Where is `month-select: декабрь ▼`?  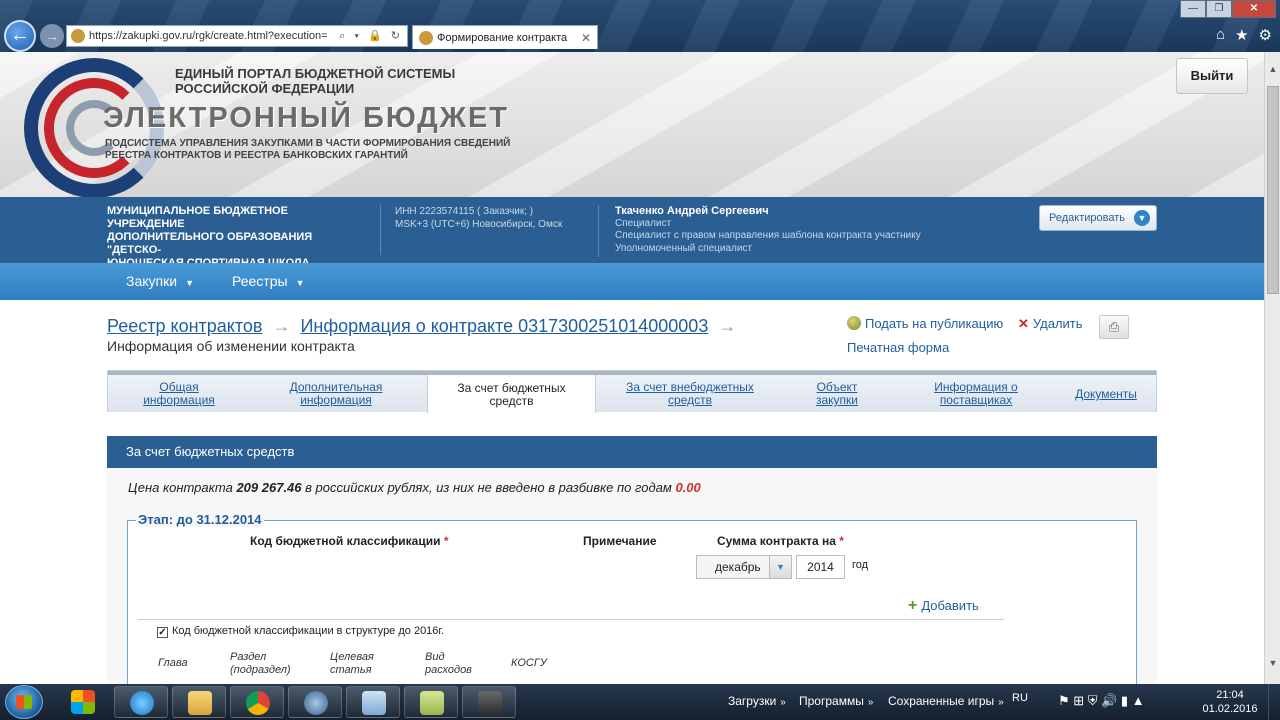 month-select: декабрь ▼ is located at coordinates (744, 567).